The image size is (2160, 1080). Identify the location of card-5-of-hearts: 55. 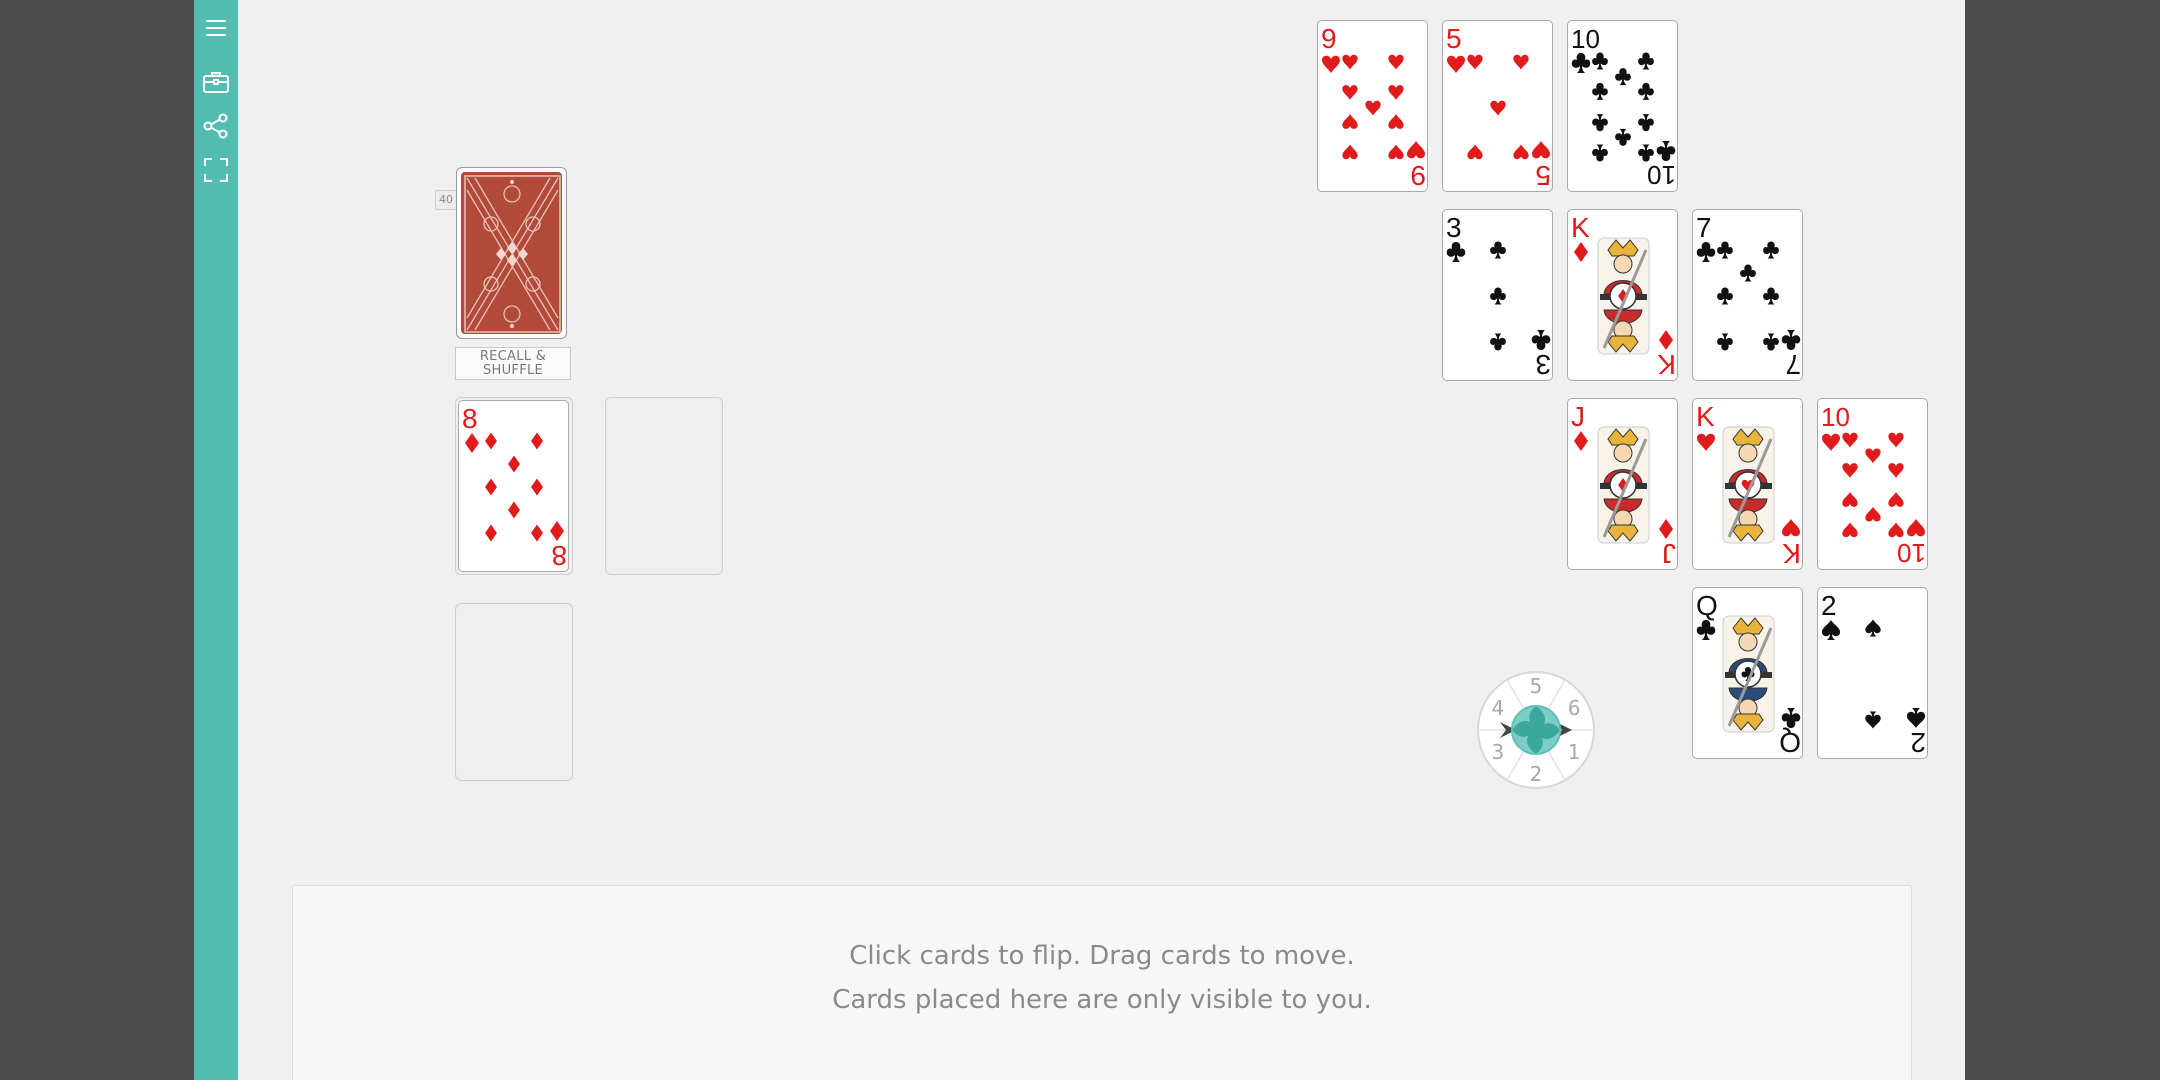
(1497, 106).